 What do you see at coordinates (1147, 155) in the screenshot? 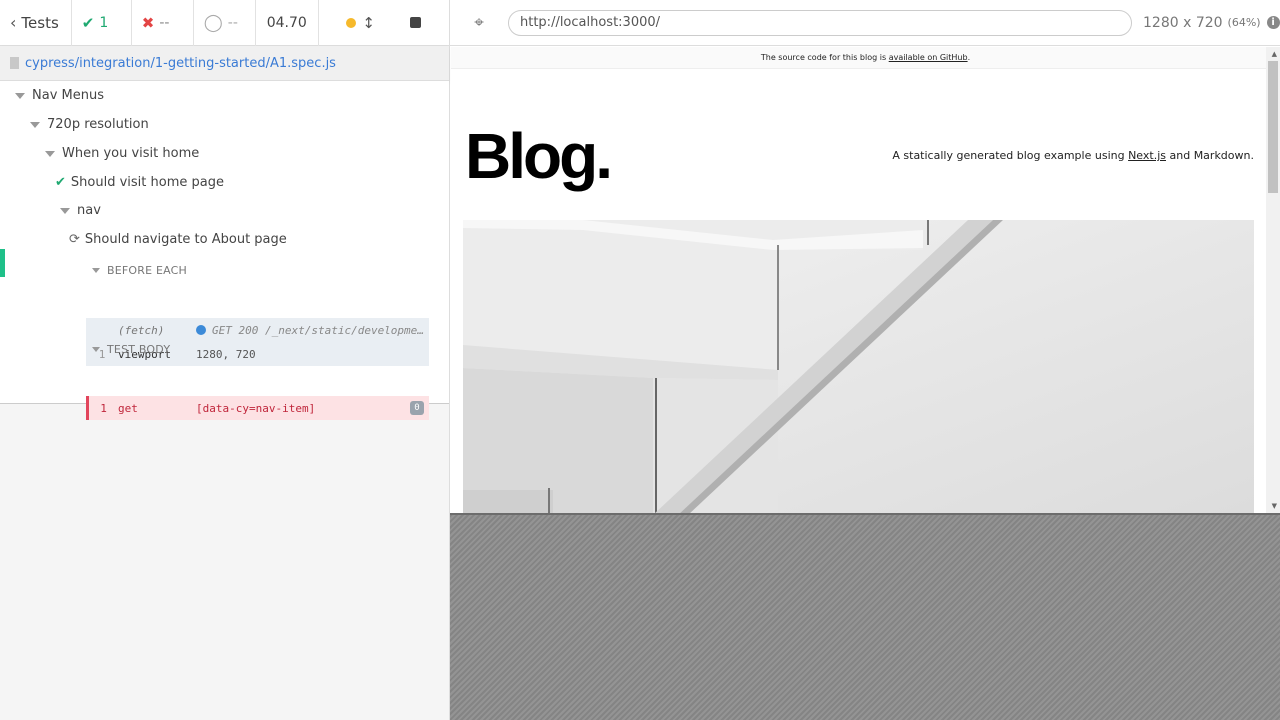
I see `nextjs-link: Next.js` at bounding box center [1147, 155].